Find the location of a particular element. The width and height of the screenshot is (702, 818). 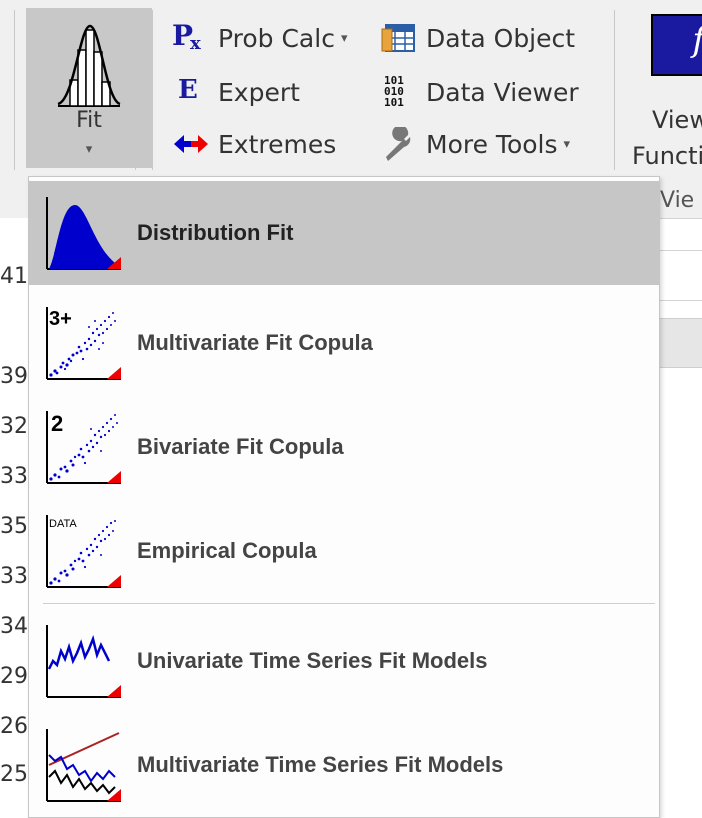

row-number: 32 is located at coordinates (14, 426).